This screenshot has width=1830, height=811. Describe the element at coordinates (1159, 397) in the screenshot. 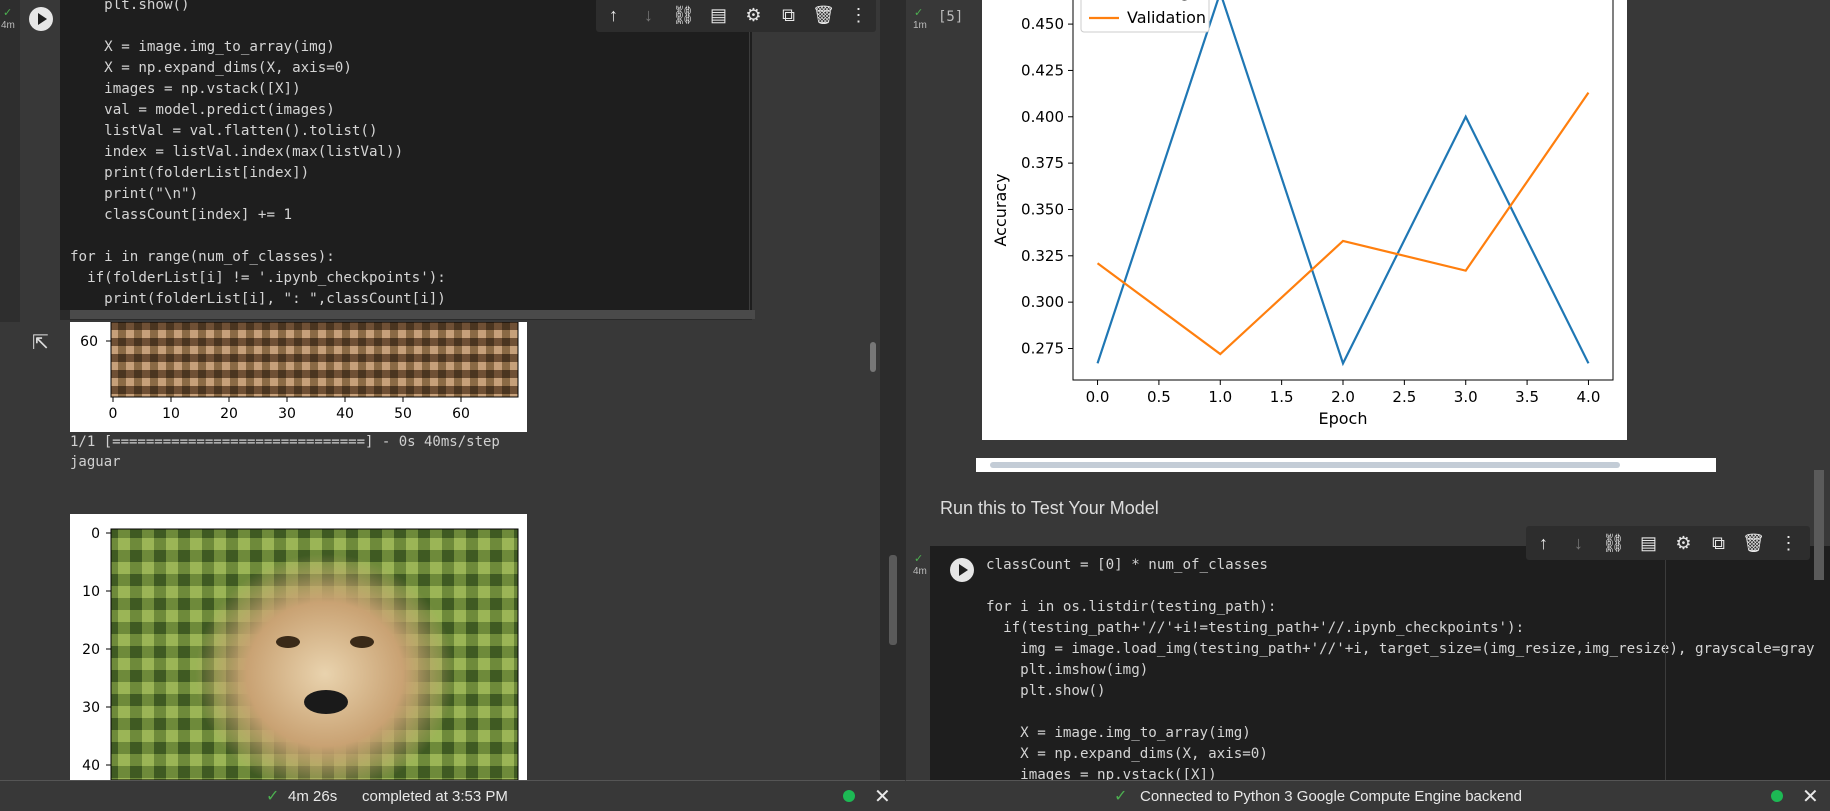

I see `x-tick-label: 0.5` at that location.